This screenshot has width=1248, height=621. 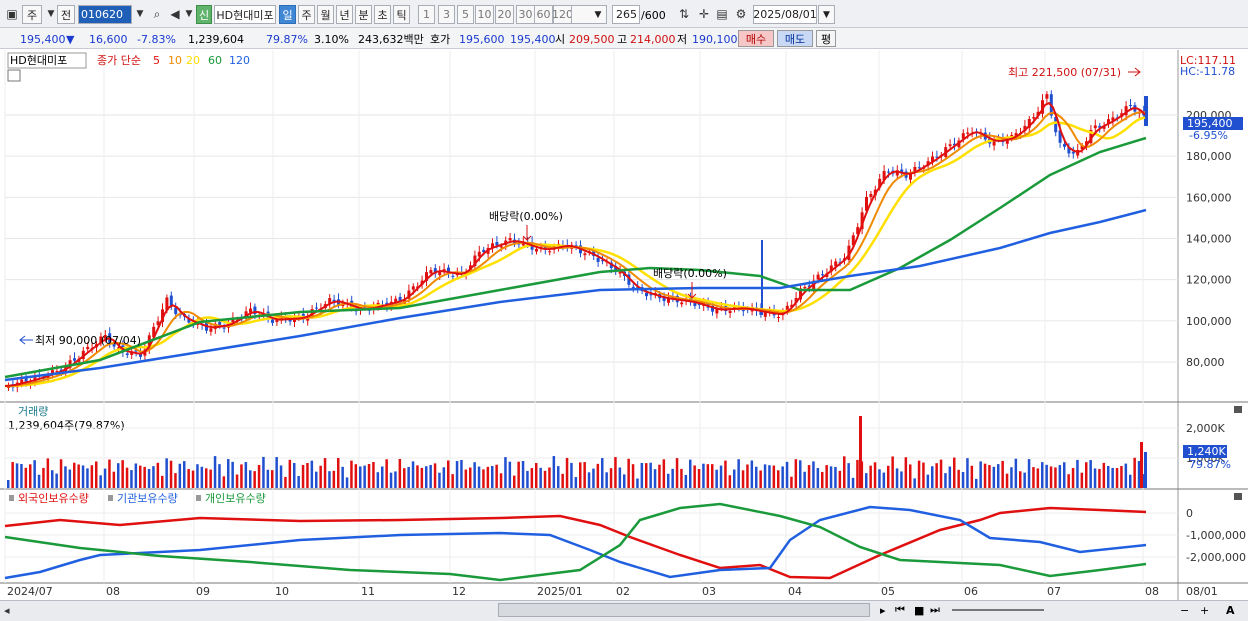 What do you see at coordinates (426, 14) in the screenshot?
I see `interval-button: 1` at bounding box center [426, 14].